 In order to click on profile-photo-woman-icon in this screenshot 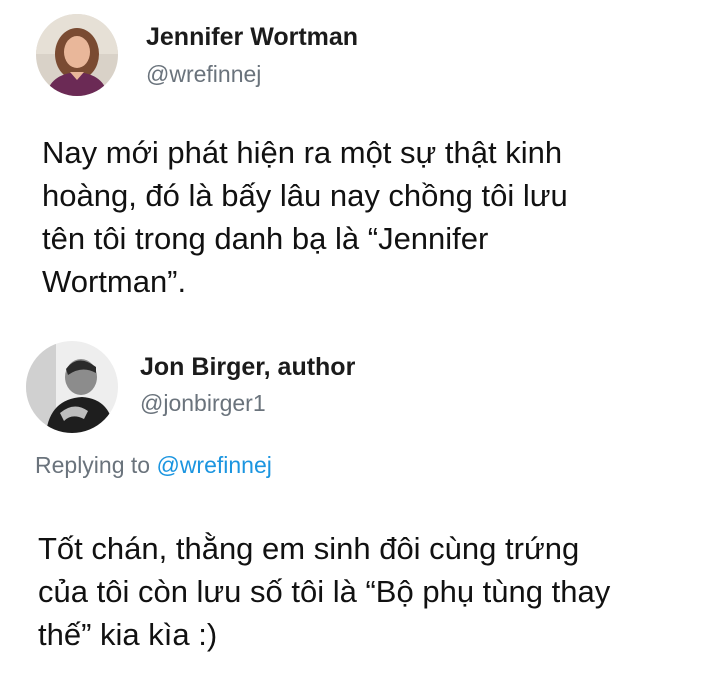, I will do `click(77, 55)`.